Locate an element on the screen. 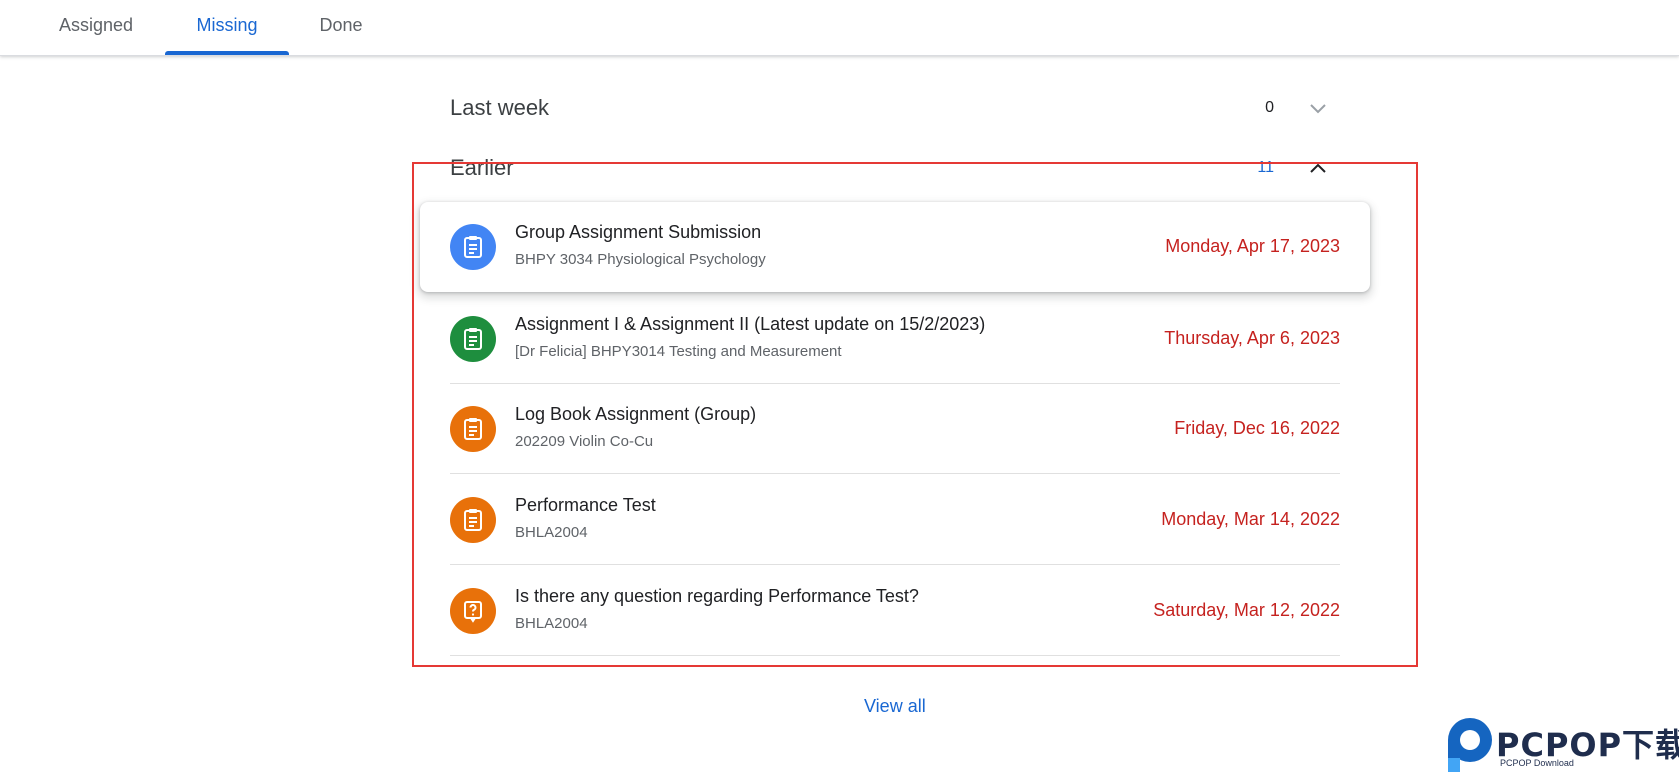 This screenshot has height=784, width=1679. tab-assigned: Assigned is located at coordinates (96, 27).